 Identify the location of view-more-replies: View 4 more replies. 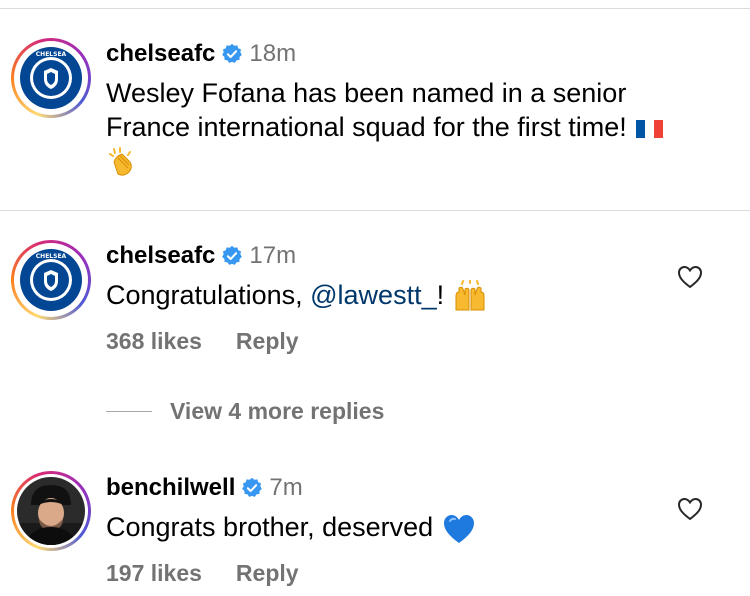
(245, 411).